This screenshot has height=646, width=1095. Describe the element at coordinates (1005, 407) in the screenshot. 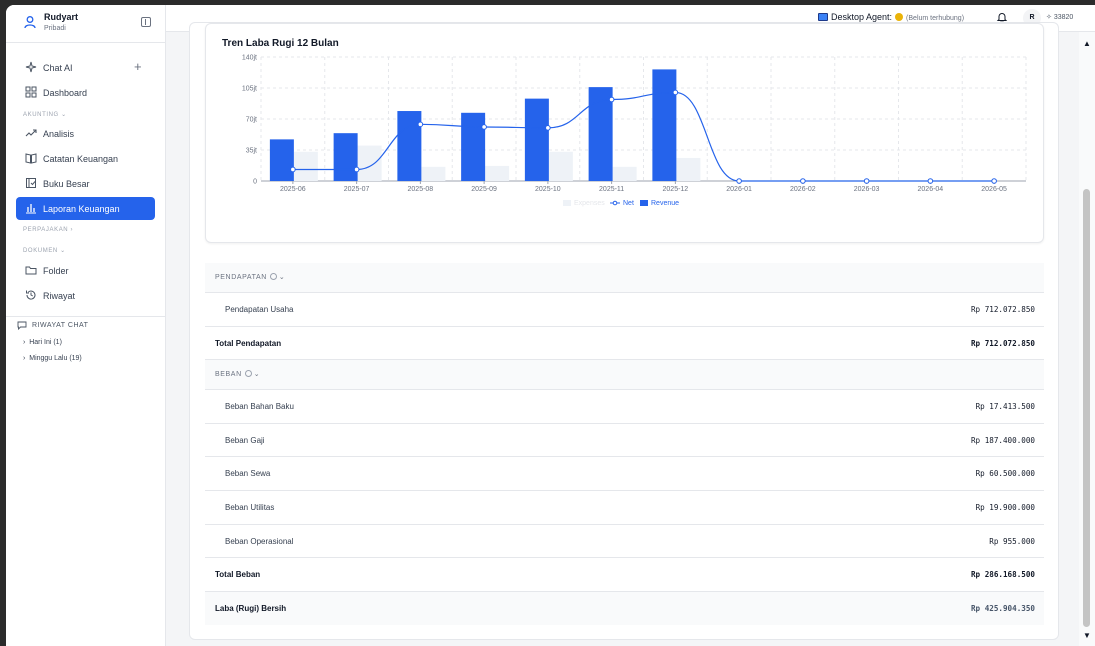

I see `row-value: Rp 17.413.500` at that location.